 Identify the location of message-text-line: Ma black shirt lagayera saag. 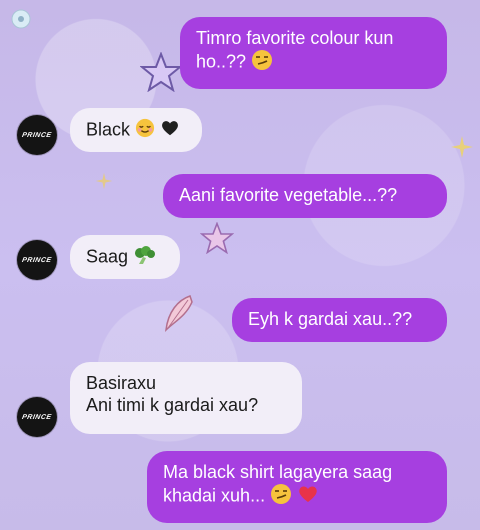
(278, 472).